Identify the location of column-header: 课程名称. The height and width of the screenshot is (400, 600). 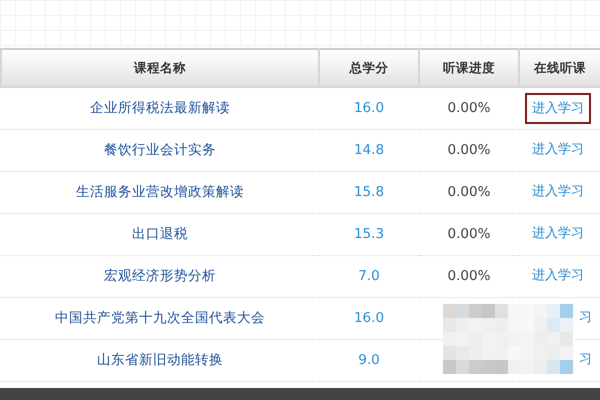
(160, 68).